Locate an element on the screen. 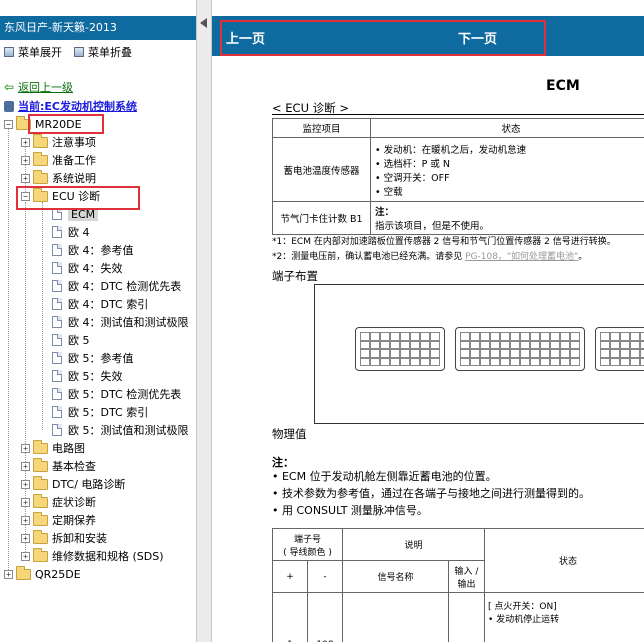 Image resolution: width=644 pixels, height=642 pixels. expand-menu-label: 菜单展开 is located at coordinates (40, 52).